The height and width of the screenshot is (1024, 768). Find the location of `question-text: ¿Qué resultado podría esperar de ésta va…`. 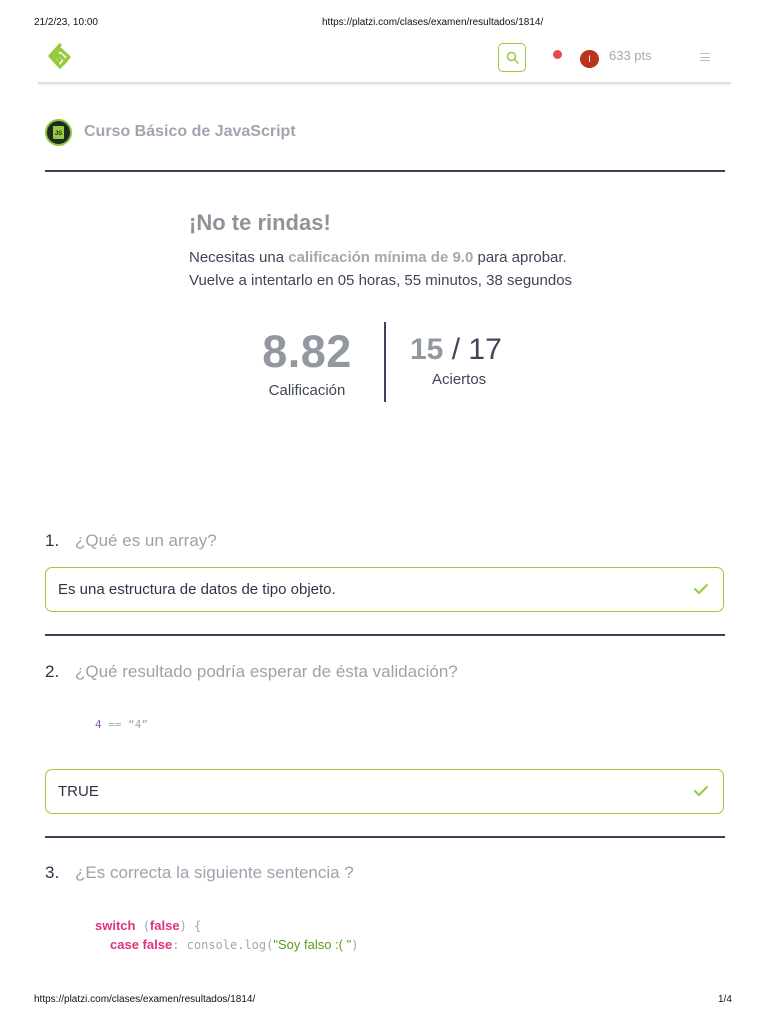

question-text: ¿Qué resultado podría esperar de ésta va… is located at coordinates (266, 671).